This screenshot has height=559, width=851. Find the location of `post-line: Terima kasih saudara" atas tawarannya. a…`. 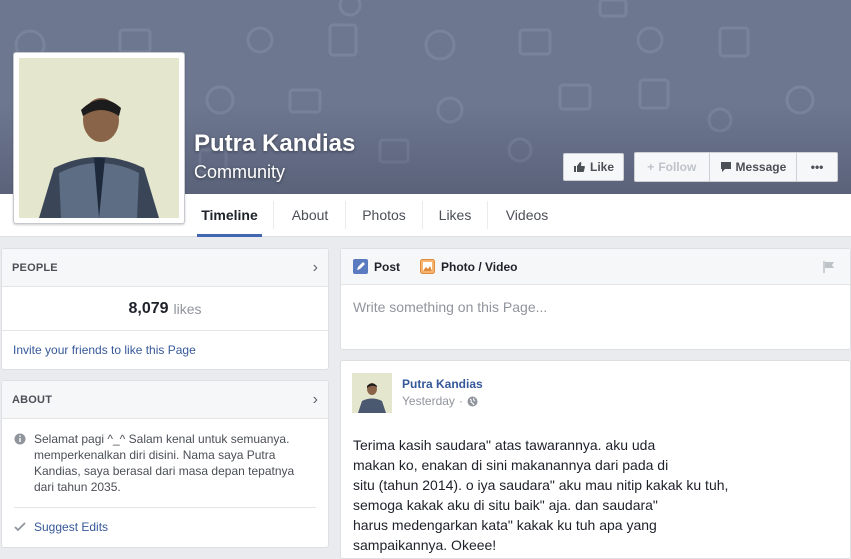

post-line: Terima kasih saudara" atas tawarannya. a… is located at coordinates (504, 445).